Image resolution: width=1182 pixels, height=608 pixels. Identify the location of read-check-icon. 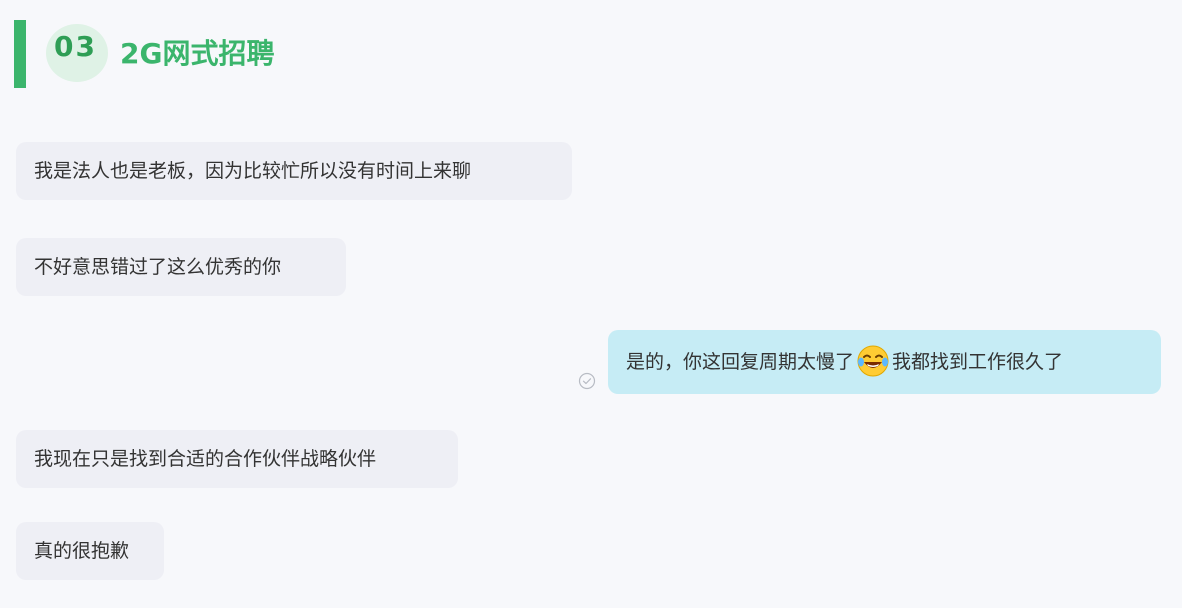
(587, 381).